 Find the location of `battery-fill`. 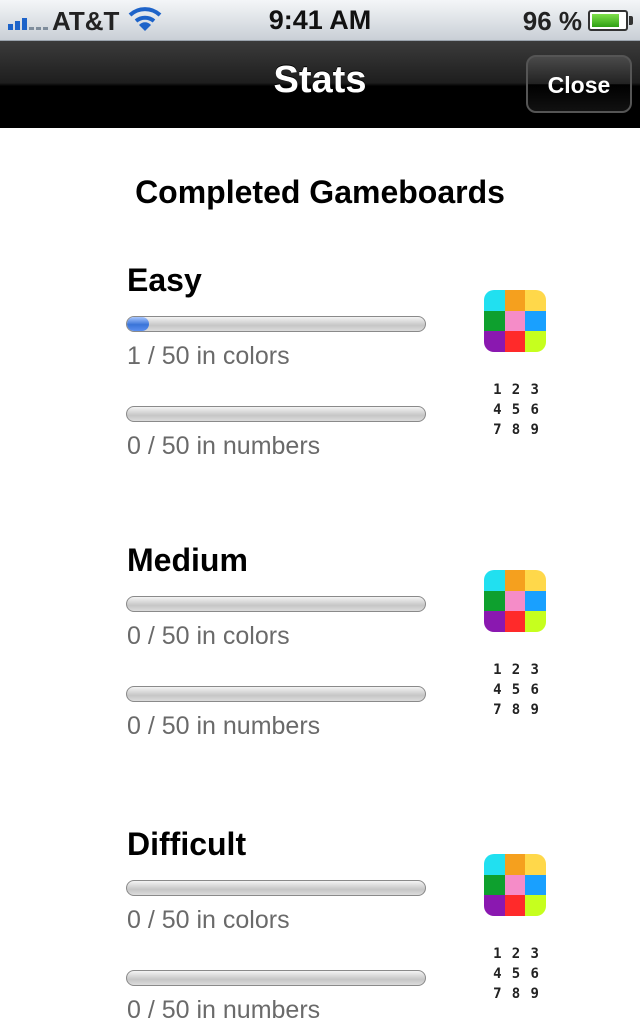

battery-fill is located at coordinates (605, 20).